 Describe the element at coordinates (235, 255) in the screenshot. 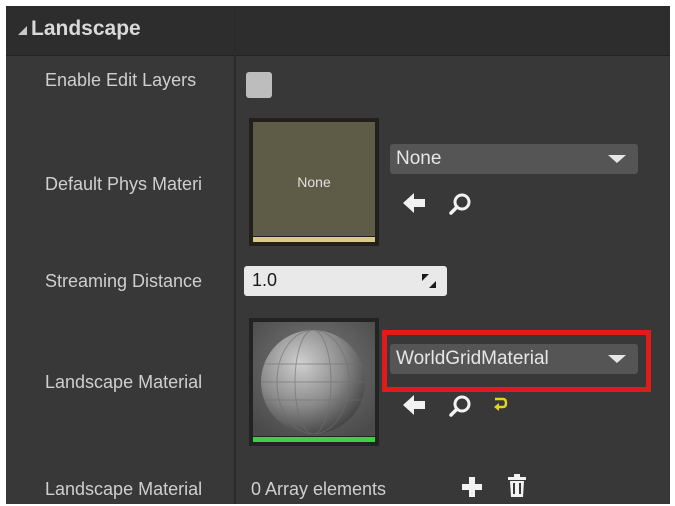

I see `column-divider` at that location.